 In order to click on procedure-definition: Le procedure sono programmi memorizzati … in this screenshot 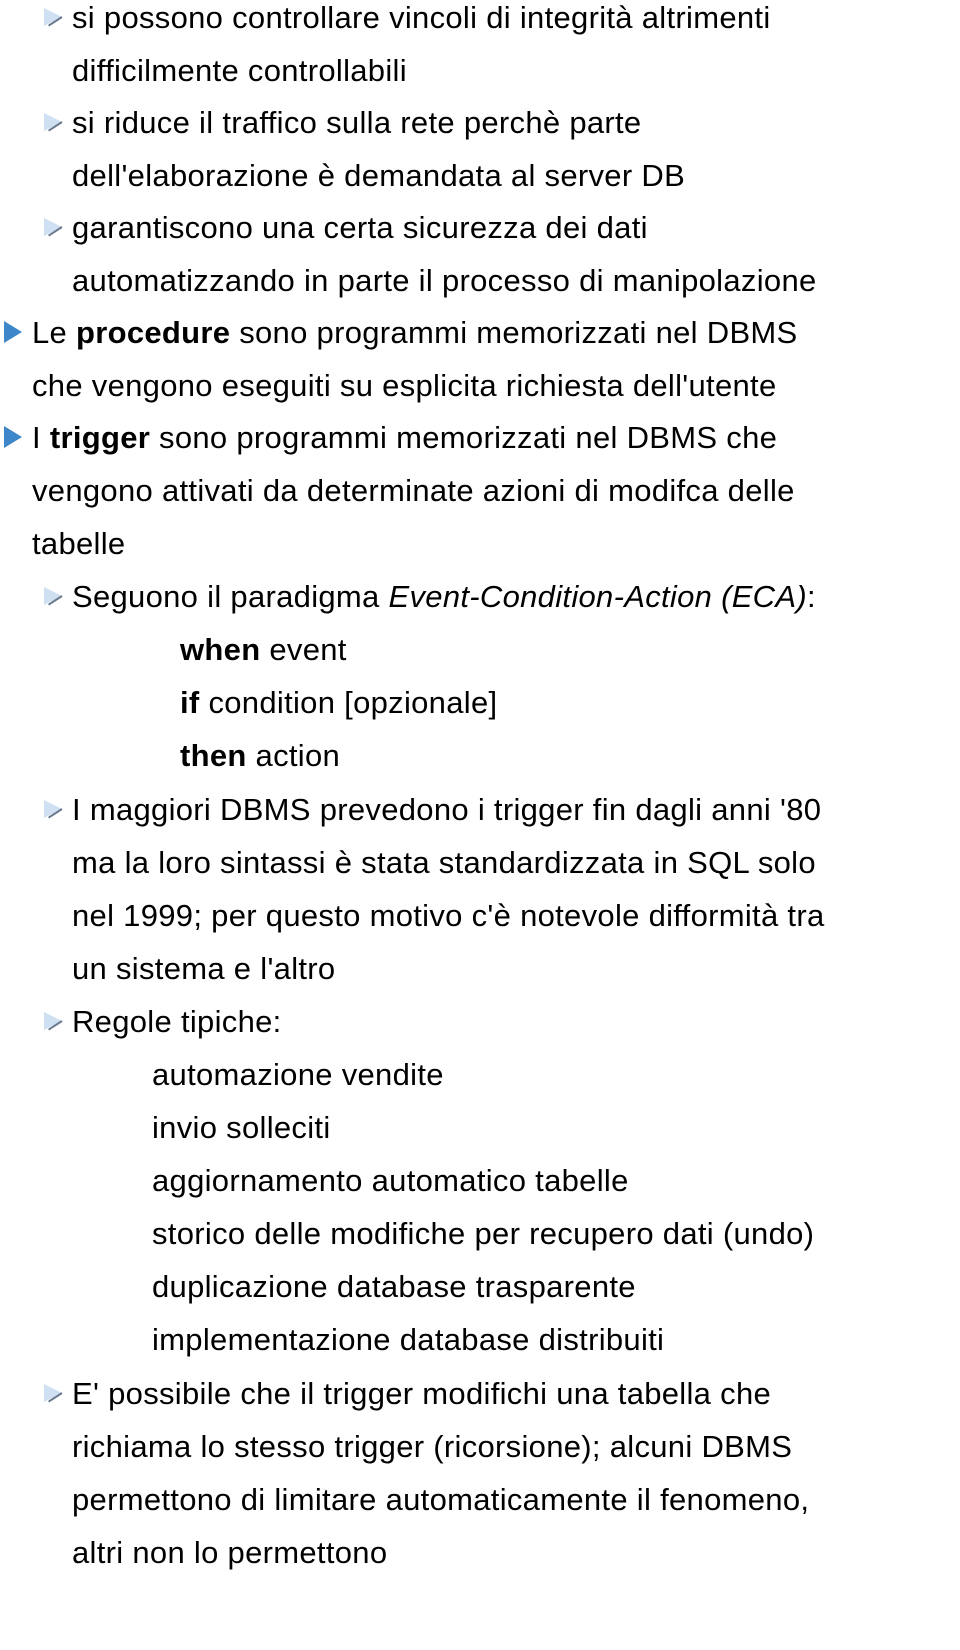, I will do `click(415, 332)`.